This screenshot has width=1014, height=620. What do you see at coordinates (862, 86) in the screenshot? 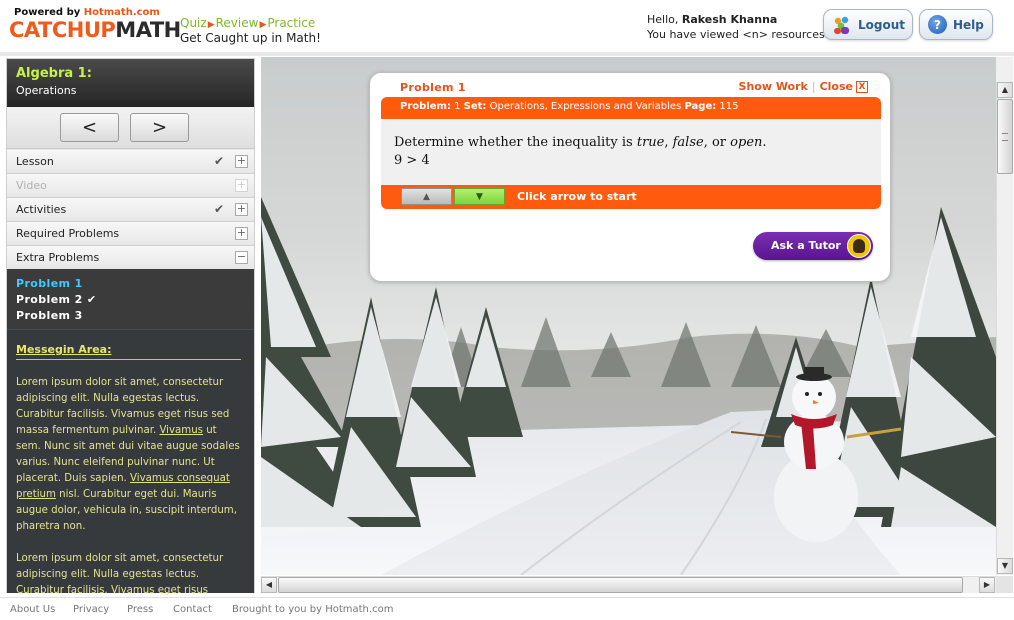
I see `close-icon: X` at bounding box center [862, 86].